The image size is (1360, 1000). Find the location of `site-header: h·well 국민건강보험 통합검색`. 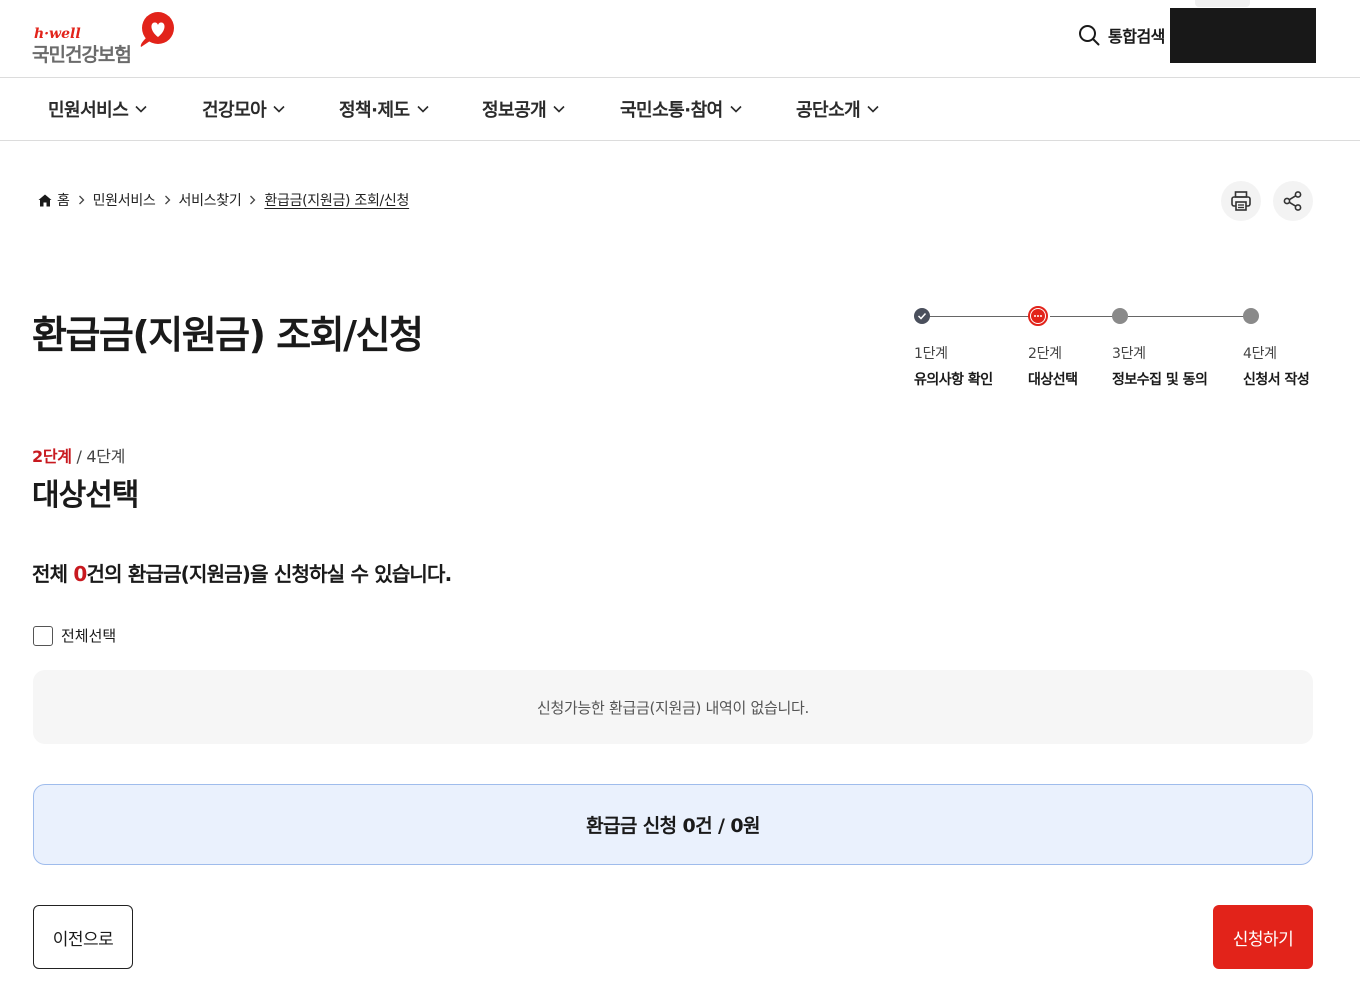

site-header: h·well 국민건강보험 통합검색 is located at coordinates (680, 39).